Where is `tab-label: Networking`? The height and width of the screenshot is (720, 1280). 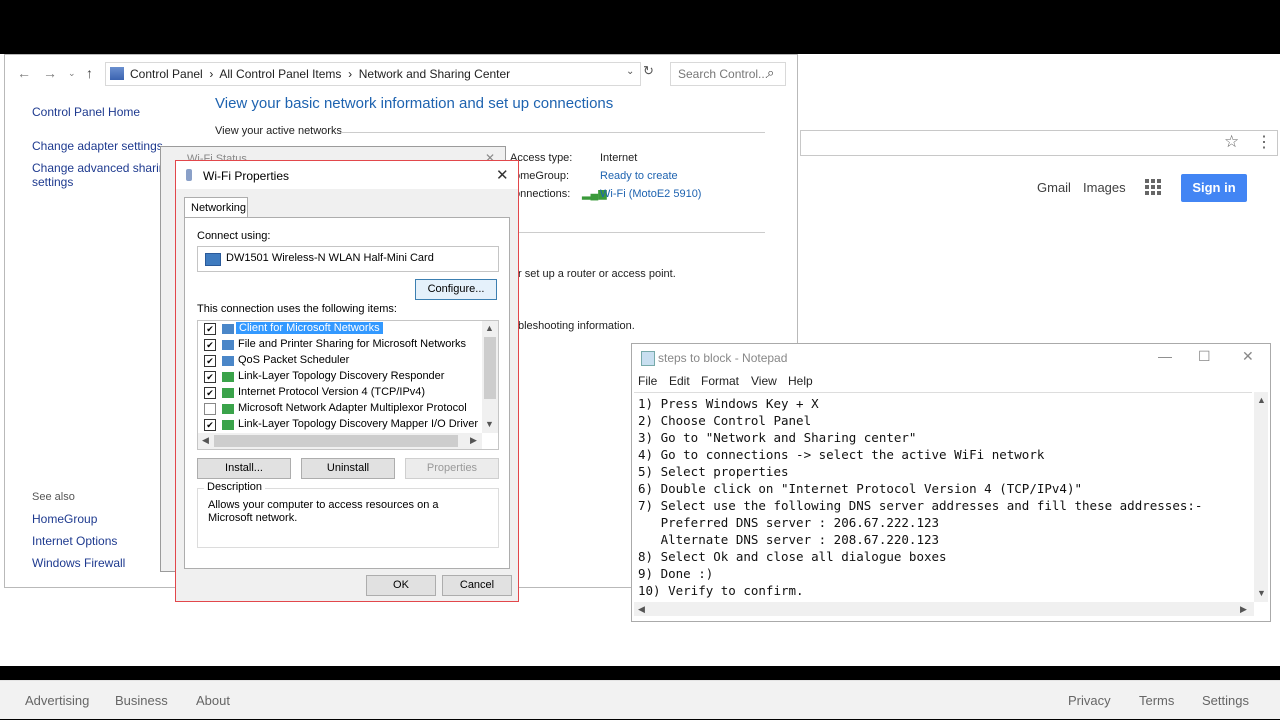 tab-label: Networking is located at coordinates (219, 208).